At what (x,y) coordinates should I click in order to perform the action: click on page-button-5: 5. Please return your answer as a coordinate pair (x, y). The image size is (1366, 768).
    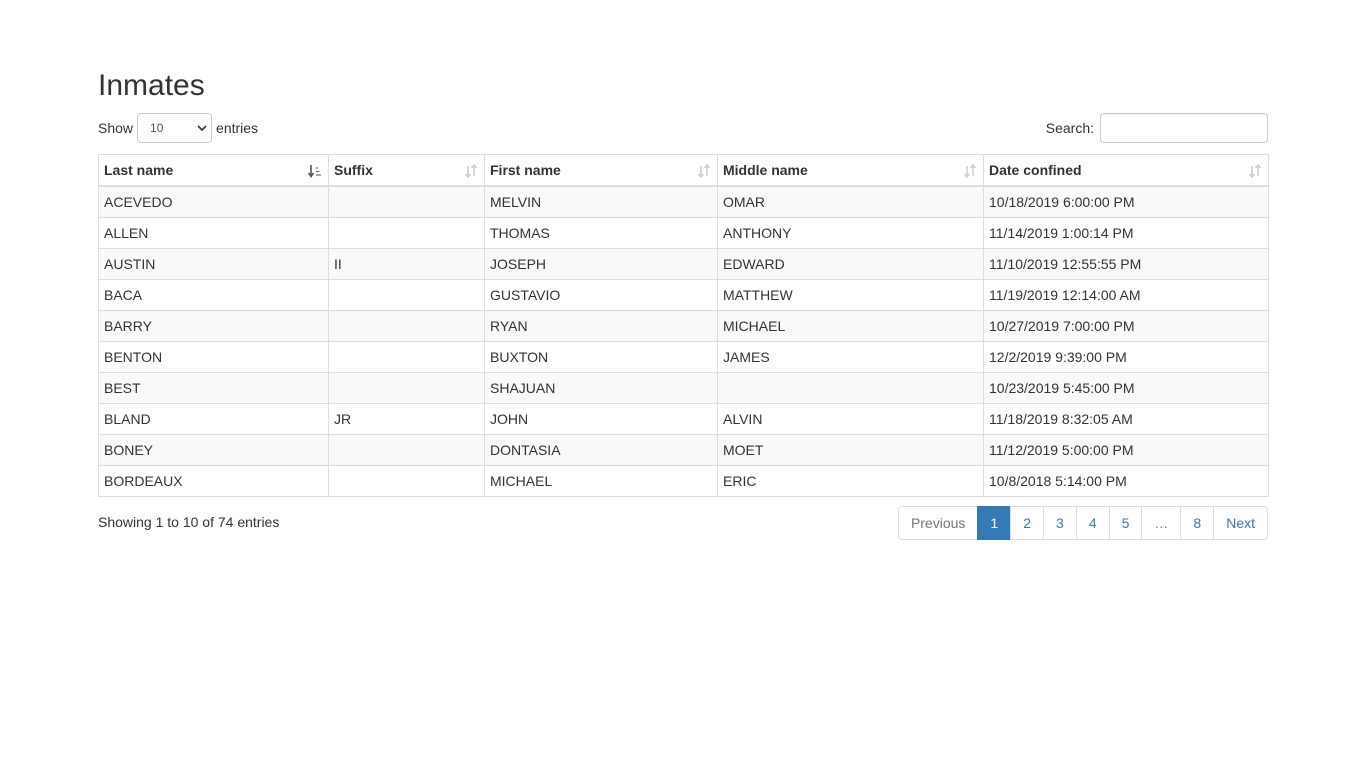
    Looking at the image, I should click on (1125, 523).